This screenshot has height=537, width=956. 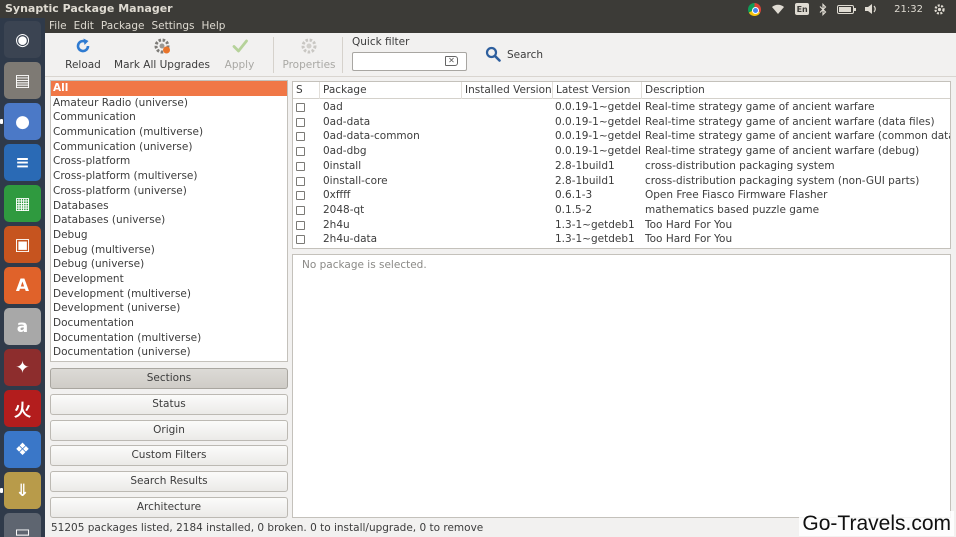 I want to click on chrome-icon: ●, so click(x=22, y=121).